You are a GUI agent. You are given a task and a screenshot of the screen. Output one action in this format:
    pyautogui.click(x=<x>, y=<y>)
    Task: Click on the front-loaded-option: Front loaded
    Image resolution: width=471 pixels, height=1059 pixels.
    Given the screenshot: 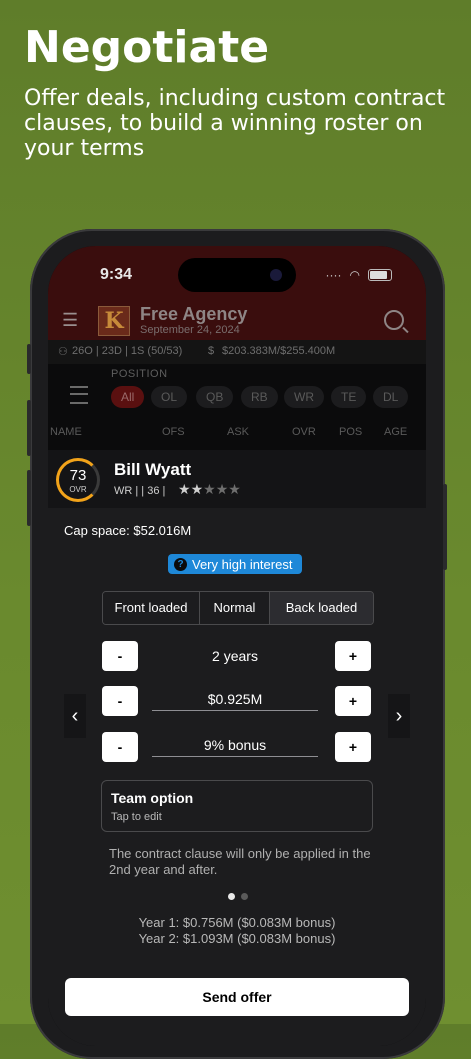 What is the action you would take?
    pyautogui.click(x=151, y=608)
    